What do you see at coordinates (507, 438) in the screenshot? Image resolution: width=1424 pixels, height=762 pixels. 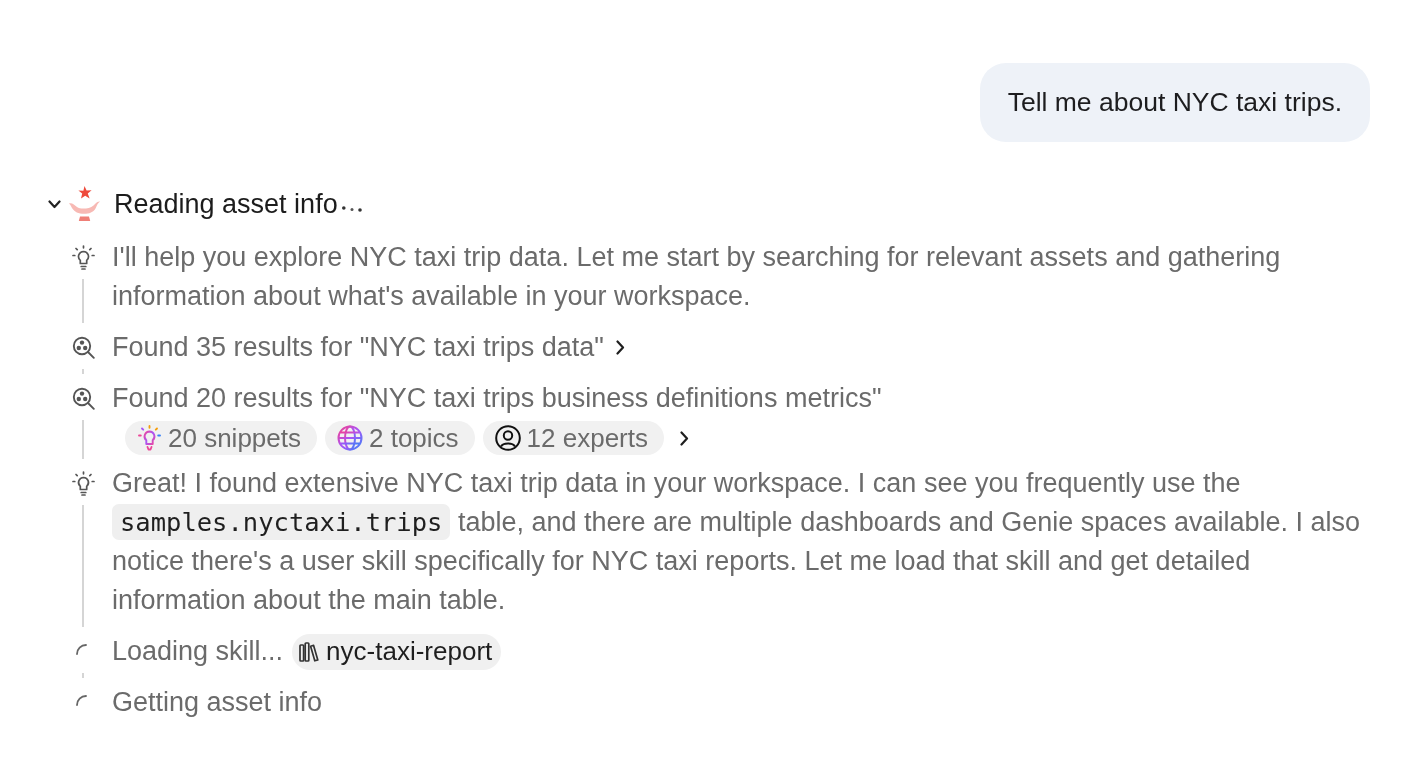 I see `user-circle-icon` at bounding box center [507, 438].